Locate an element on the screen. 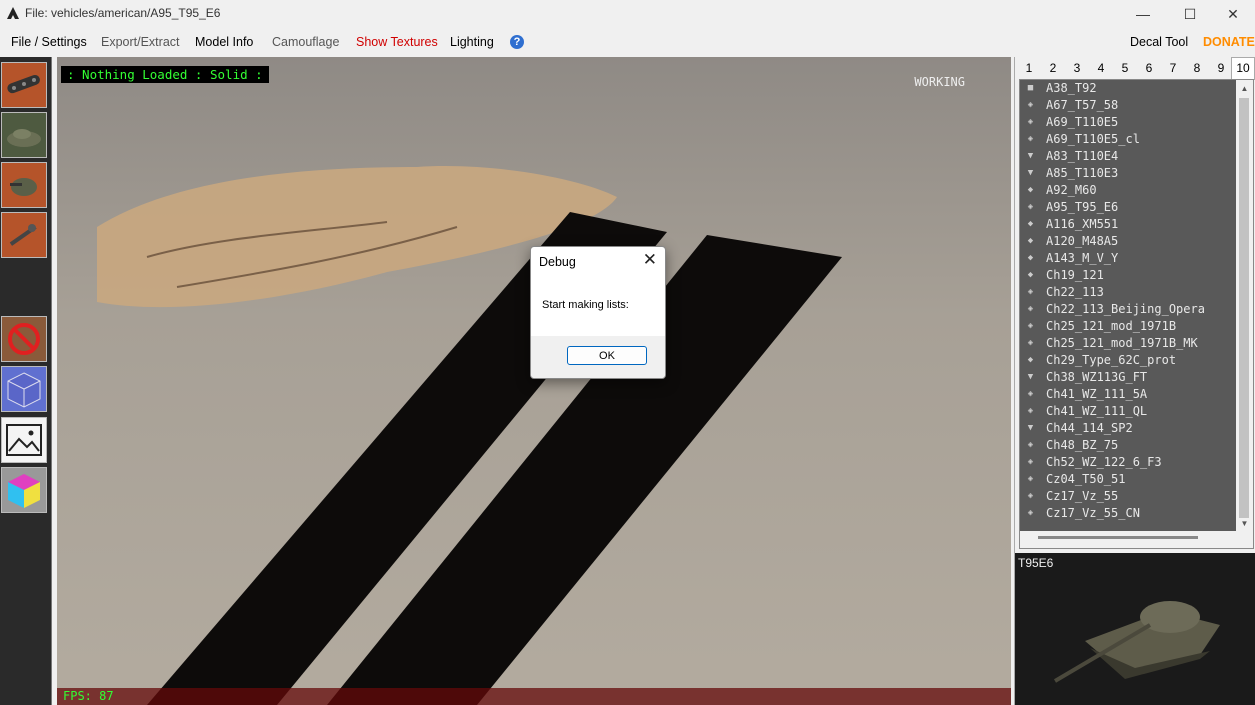 The width and height of the screenshot is (1255, 705). hide-button is located at coordinates (24, 339).